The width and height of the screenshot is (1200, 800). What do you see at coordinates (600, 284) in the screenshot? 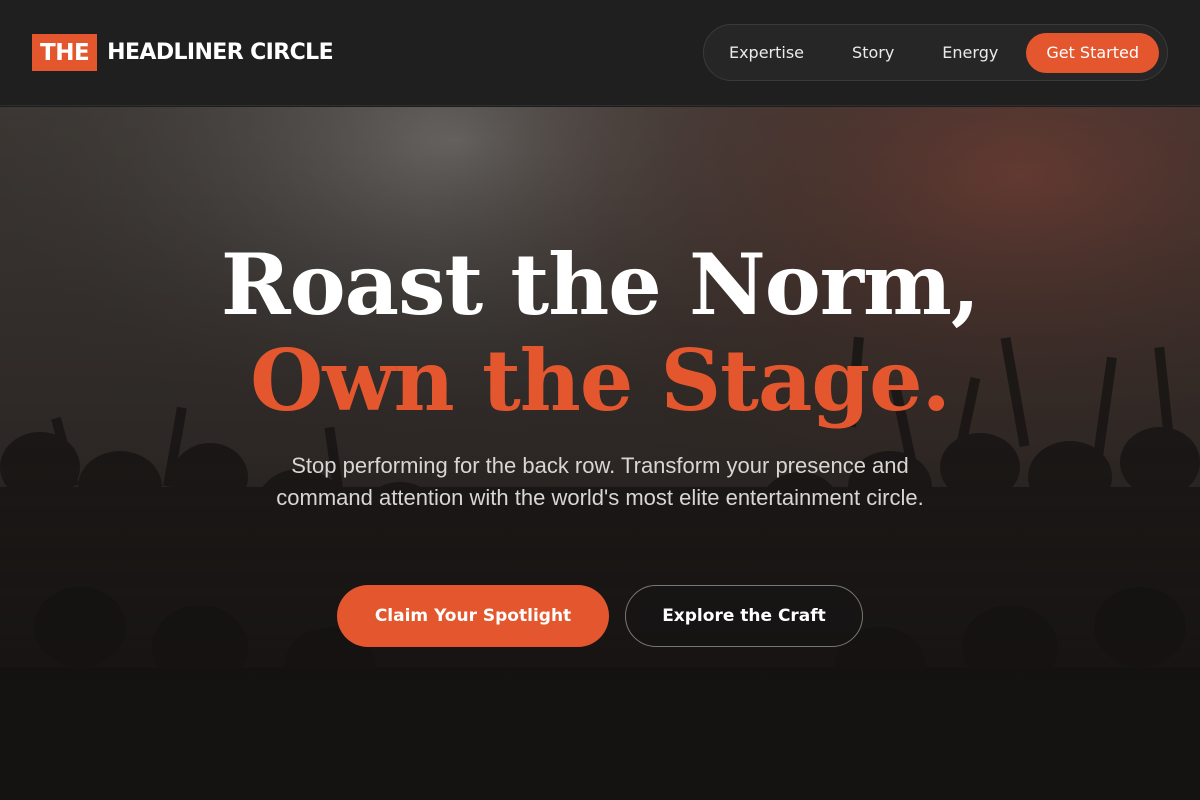
I see `headline-line-1: Roast the Norm,` at bounding box center [600, 284].